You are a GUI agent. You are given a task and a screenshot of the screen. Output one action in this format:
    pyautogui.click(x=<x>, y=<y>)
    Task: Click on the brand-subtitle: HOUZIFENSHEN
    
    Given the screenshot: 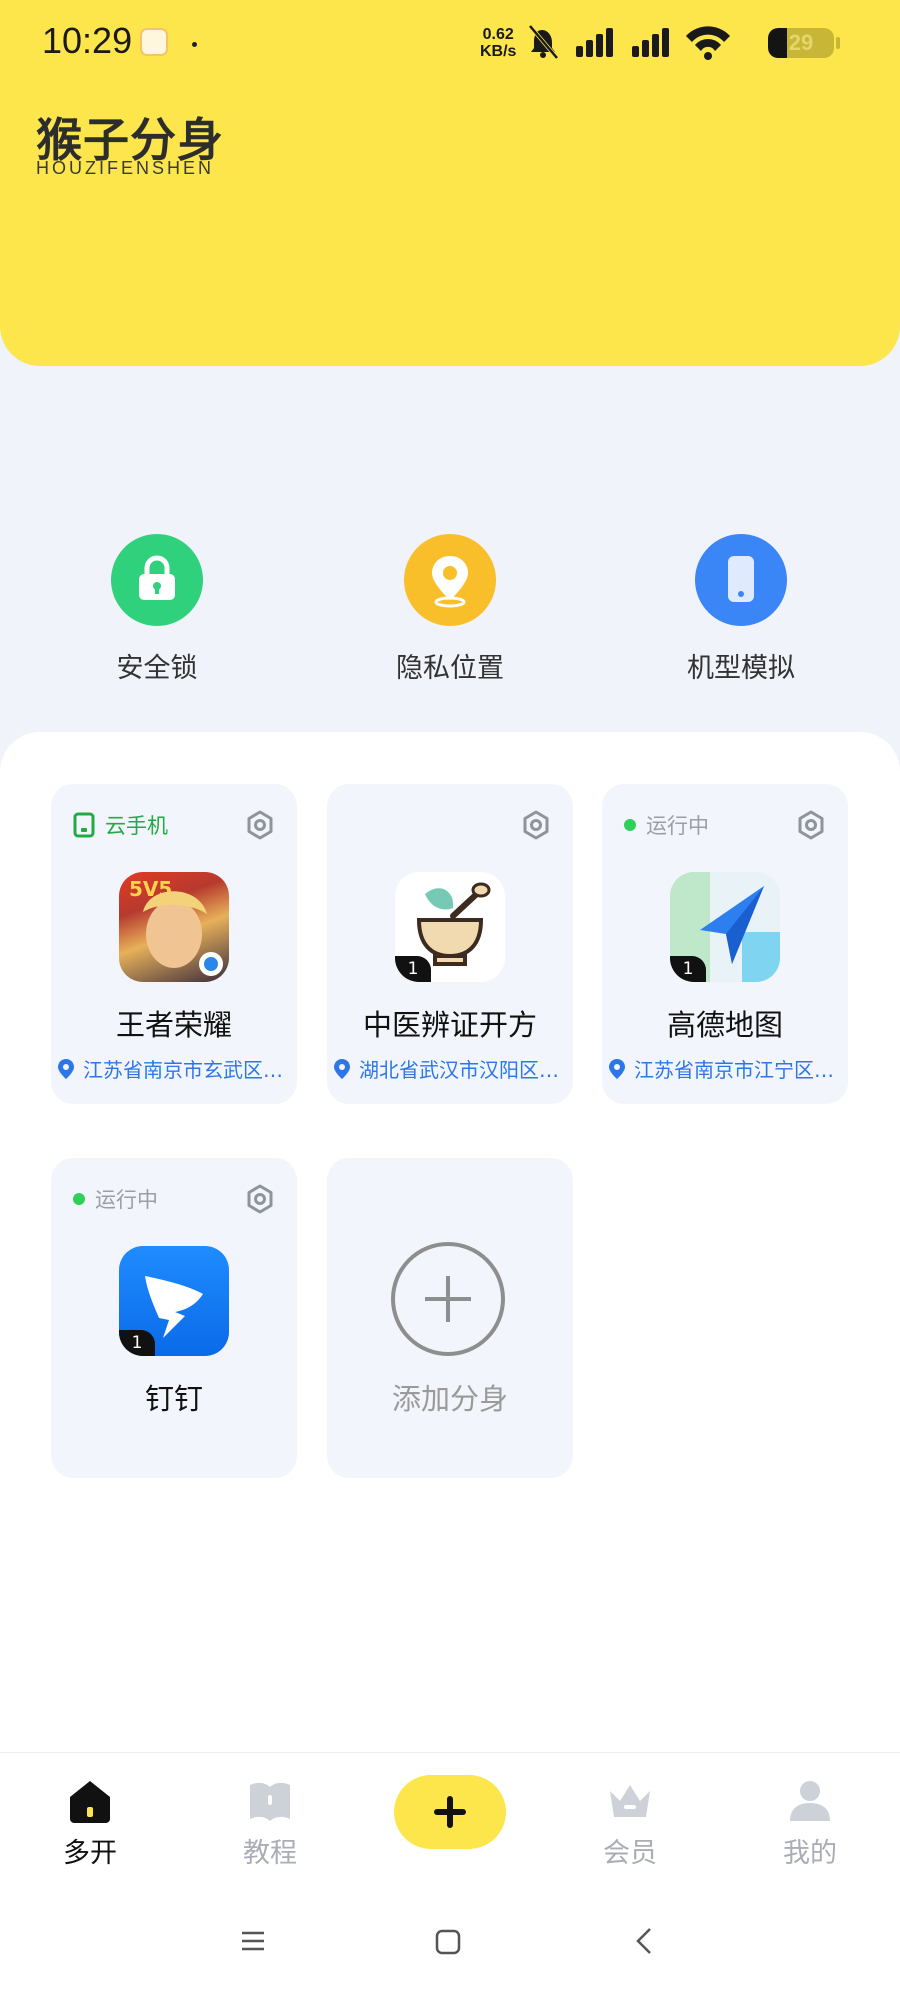 What is the action you would take?
    pyautogui.click(x=125, y=168)
    